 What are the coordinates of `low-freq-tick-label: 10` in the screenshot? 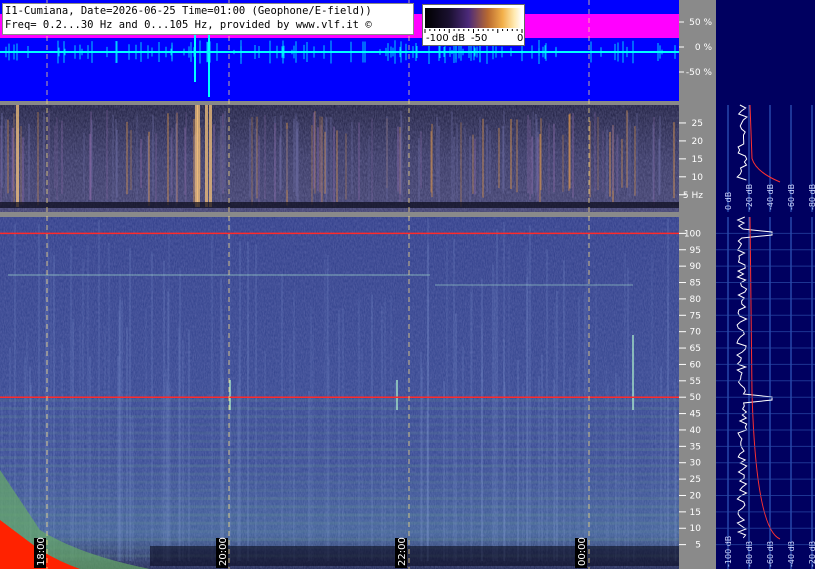 It's located at (698, 178).